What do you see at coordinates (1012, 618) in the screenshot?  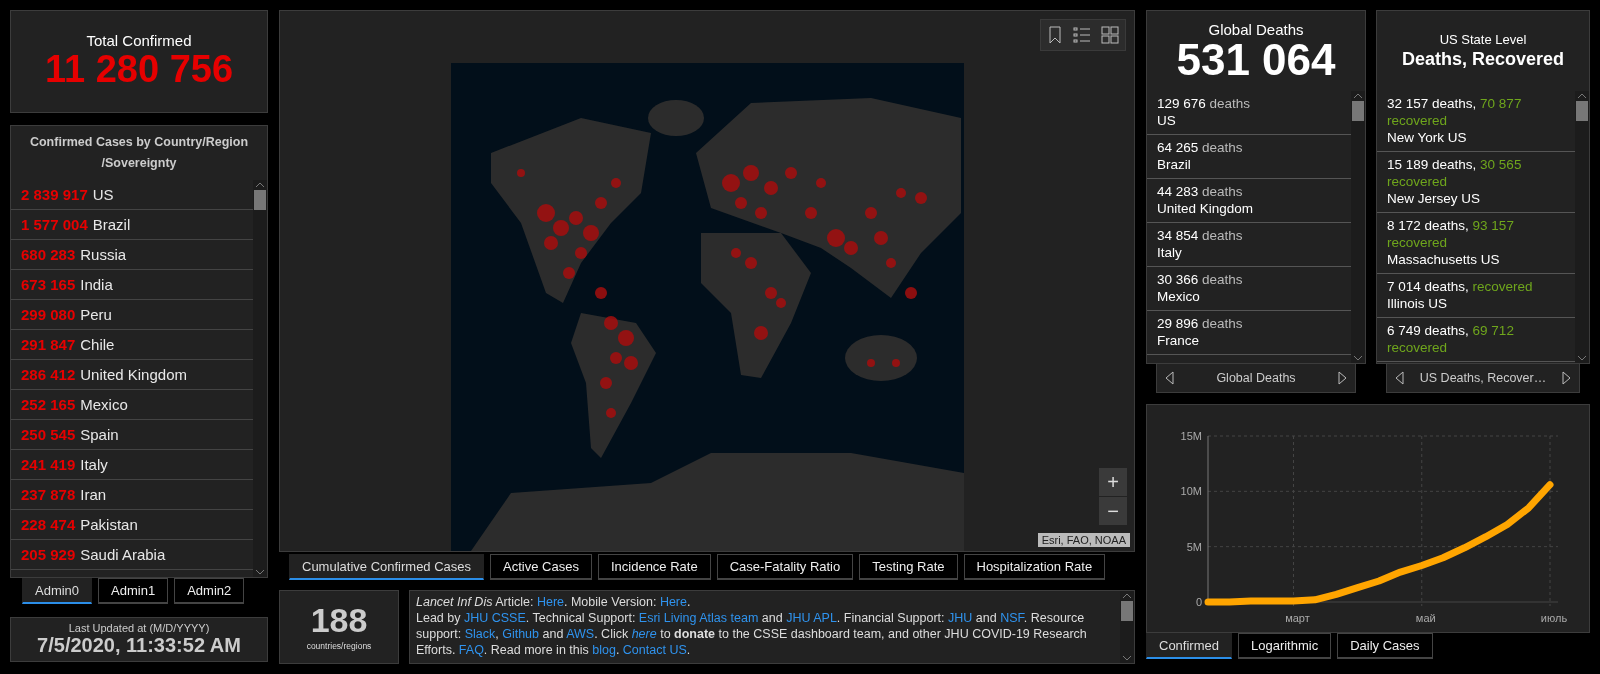 I see `link: NSF` at bounding box center [1012, 618].